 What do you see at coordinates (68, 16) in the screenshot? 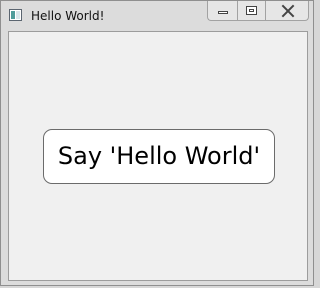
I see `window-title: Hello World!` at bounding box center [68, 16].